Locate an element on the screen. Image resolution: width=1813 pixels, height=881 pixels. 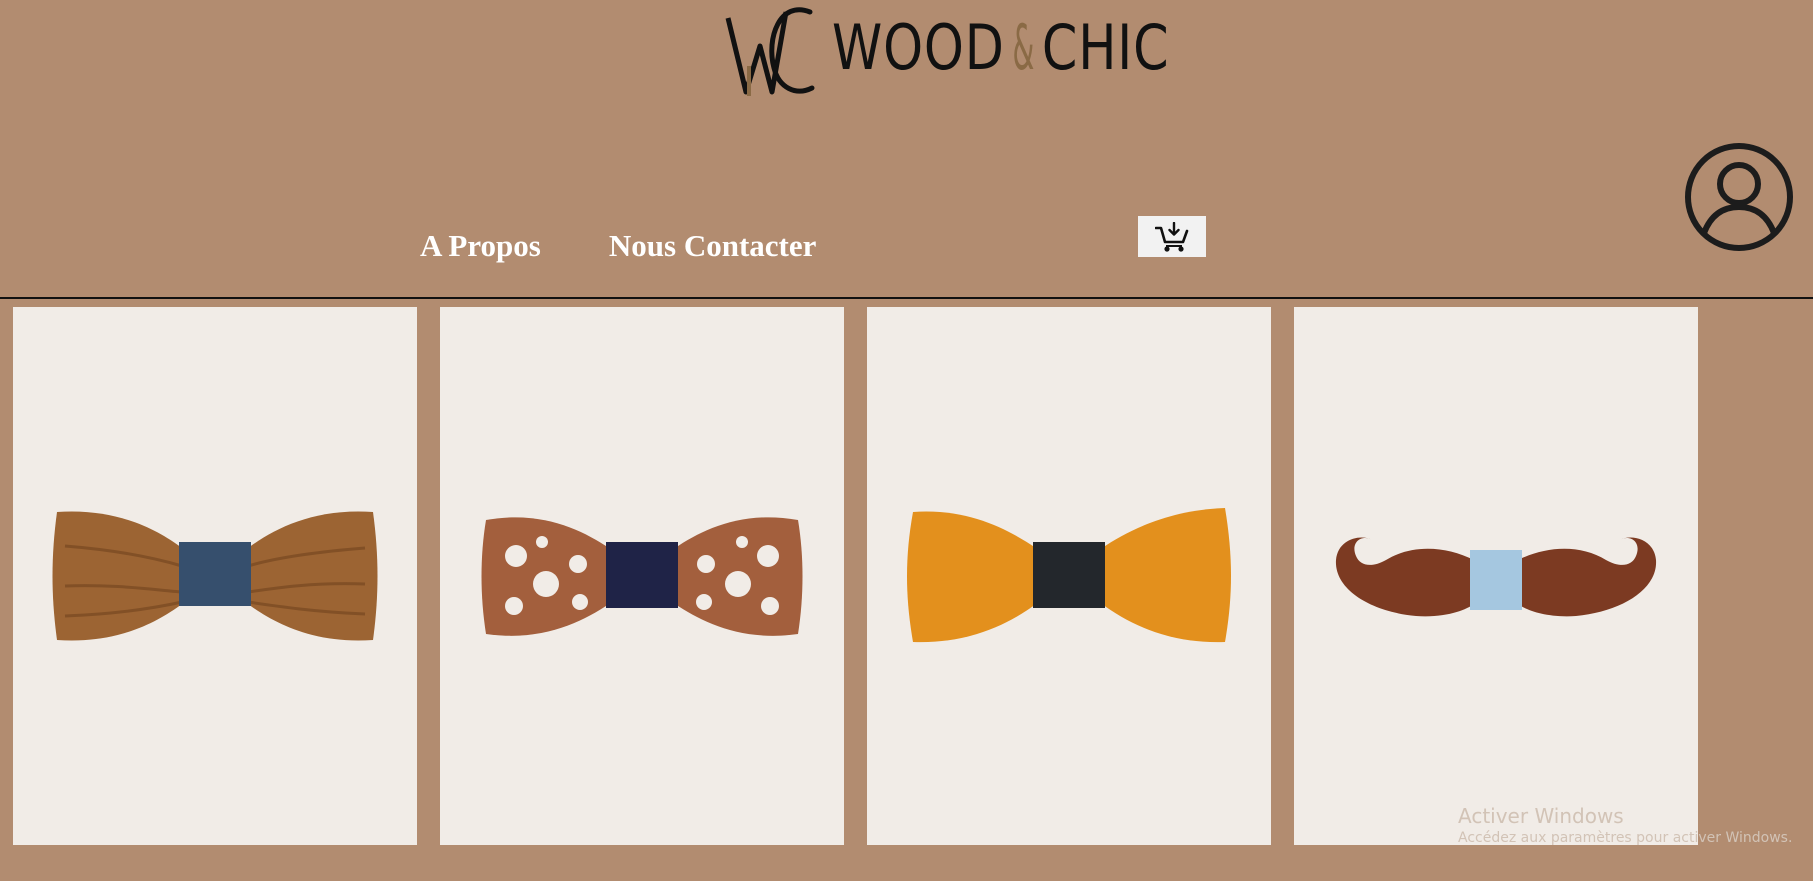
user-circle-icon is located at coordinates (1739, 197).